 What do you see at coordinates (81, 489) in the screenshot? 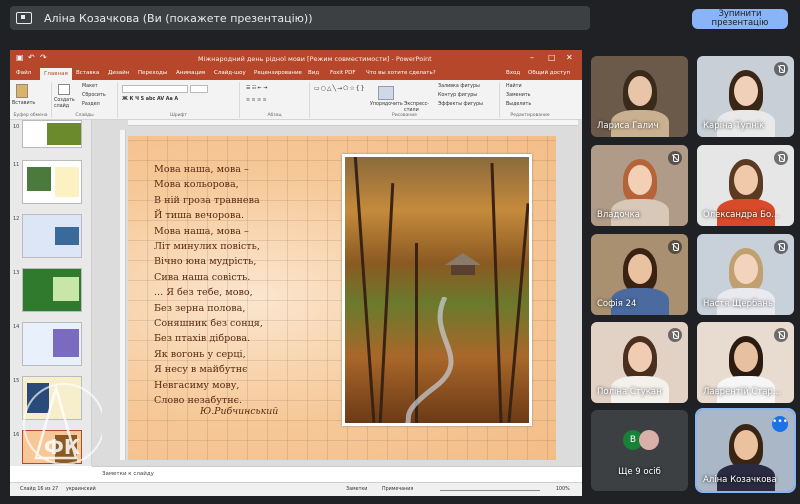
I see `language-indicator: украинский` at bounding box center [81, 489].